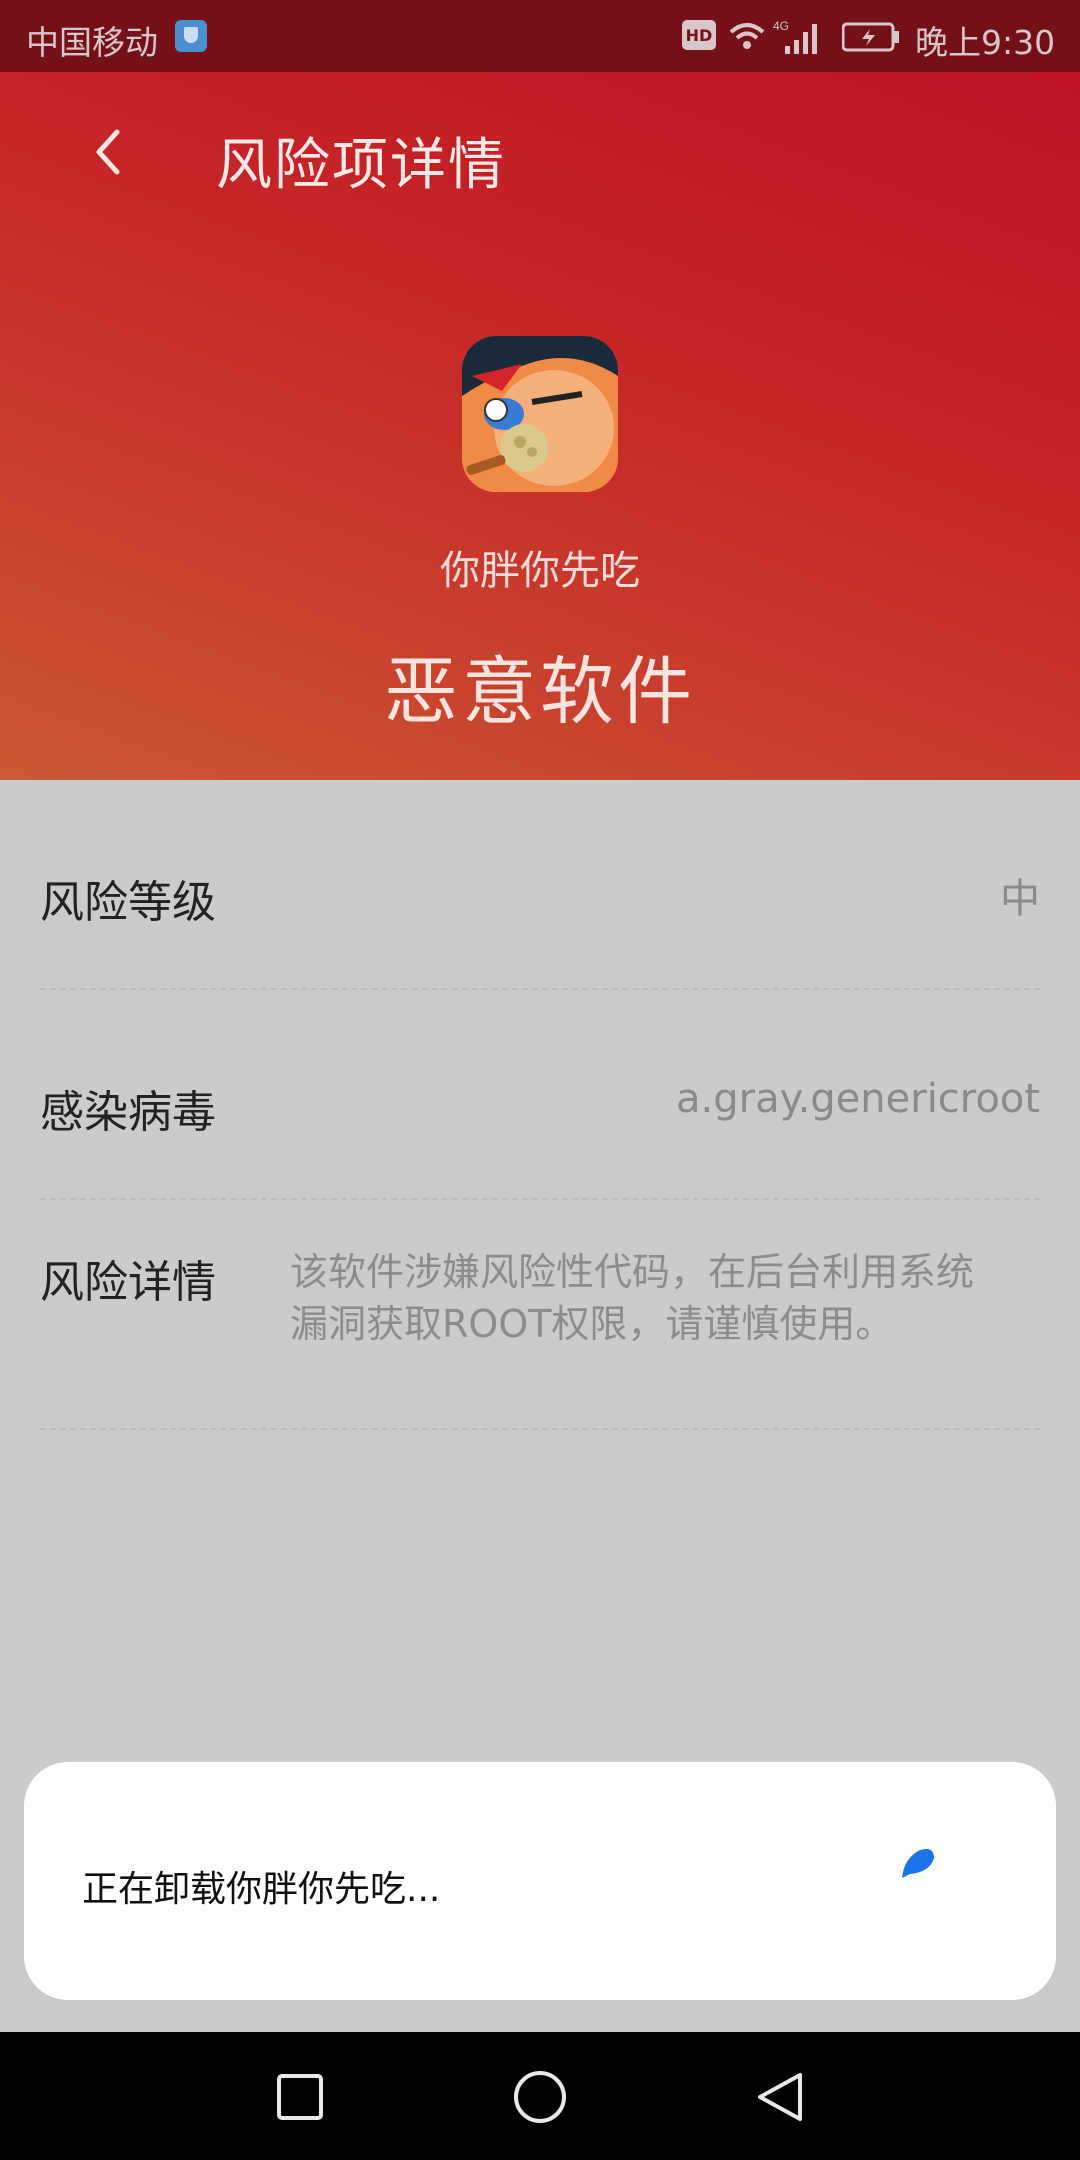 This screenshot has width=1080, height=2160. I want to click on network-type-label: 4G, so click(781, 26).